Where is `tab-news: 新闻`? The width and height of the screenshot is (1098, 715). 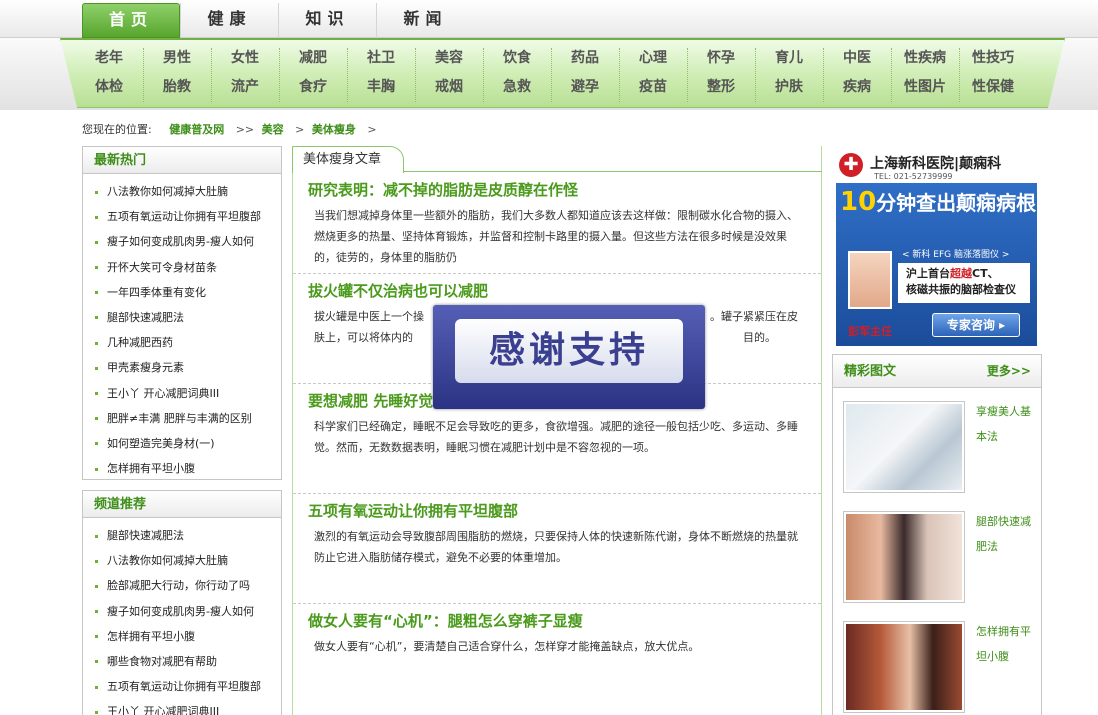 tab-news: 新闻 is located at coordinates (425, 20).